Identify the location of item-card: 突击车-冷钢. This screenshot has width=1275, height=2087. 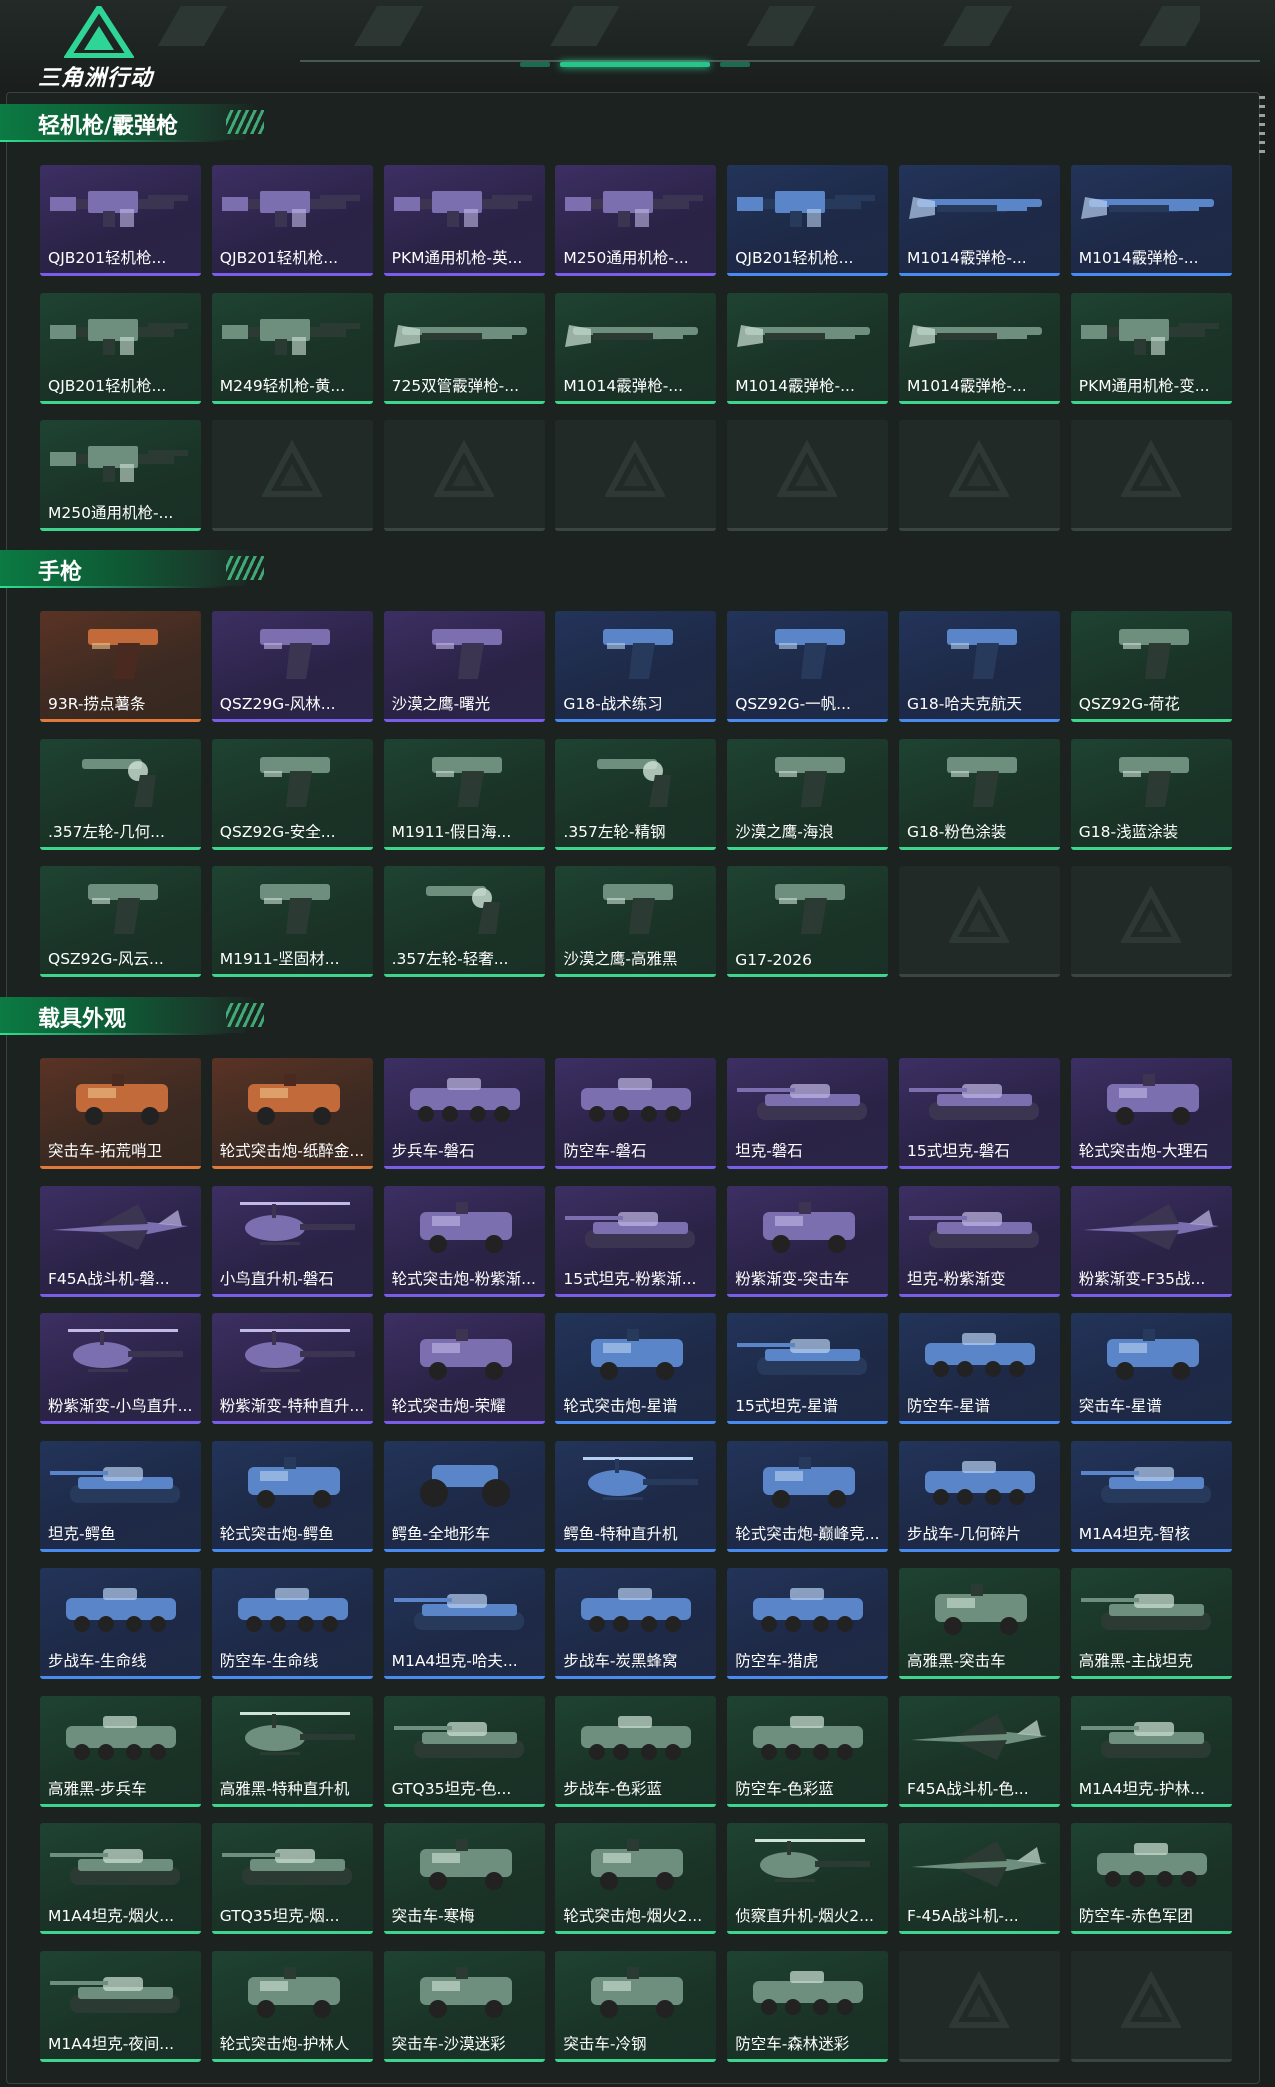
(636, 2006).